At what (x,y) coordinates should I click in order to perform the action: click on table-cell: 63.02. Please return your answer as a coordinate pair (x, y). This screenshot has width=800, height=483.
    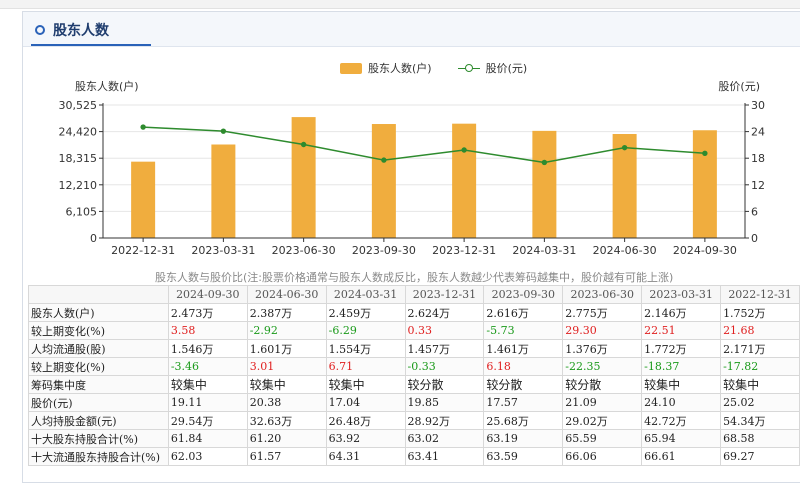
    Looking at the image, I should click on (444, 438).